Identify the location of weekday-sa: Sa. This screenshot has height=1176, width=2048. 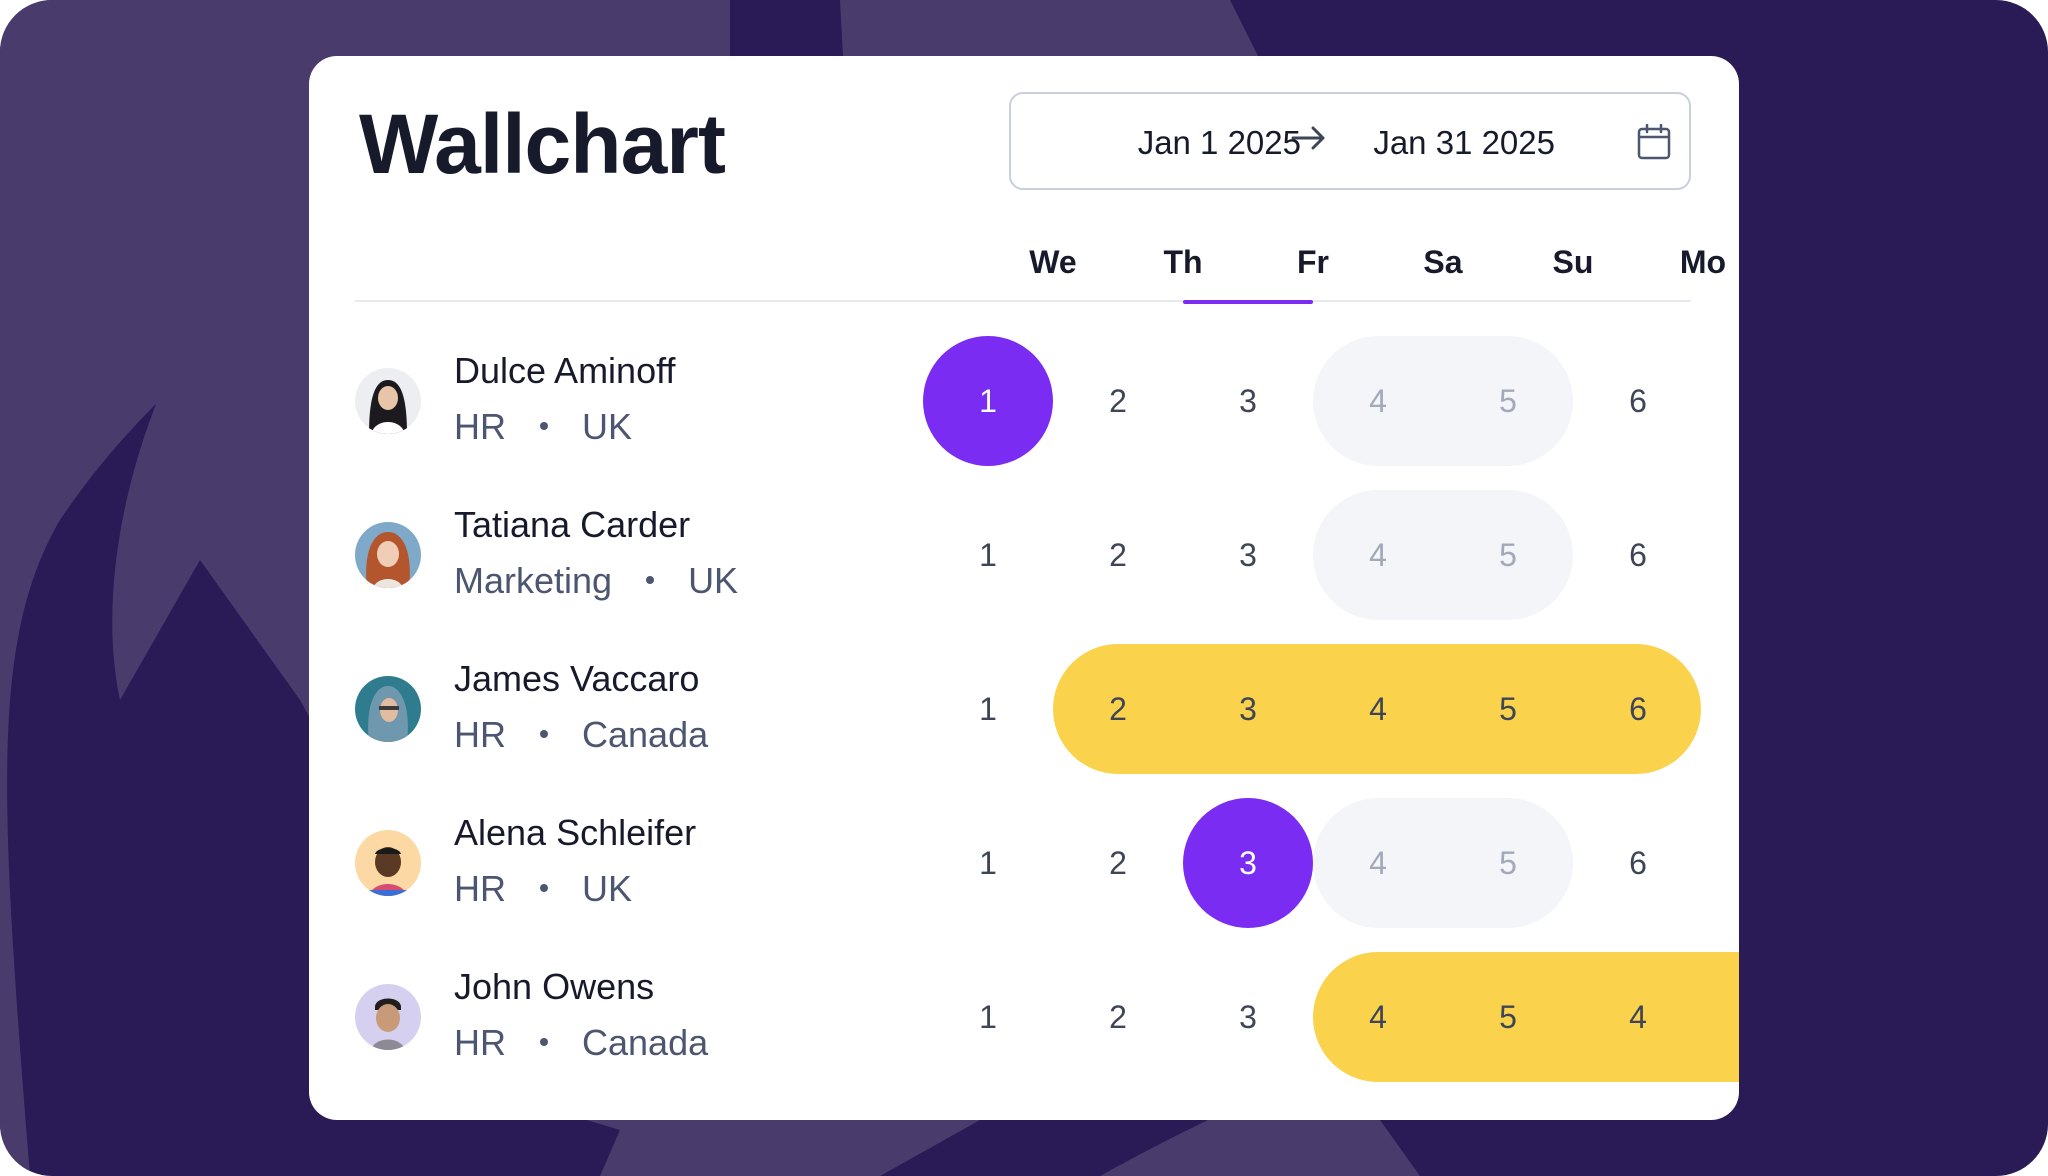
(1443, 262).